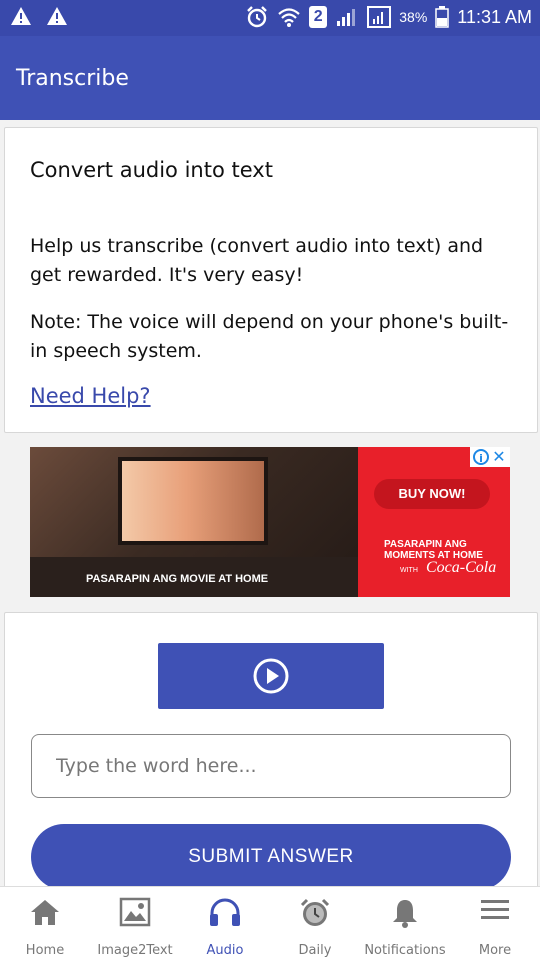 Image resolution: width=540 pixels, height=961 pixels. I want to click on ad-with-text: WITH, so click(409, 570).